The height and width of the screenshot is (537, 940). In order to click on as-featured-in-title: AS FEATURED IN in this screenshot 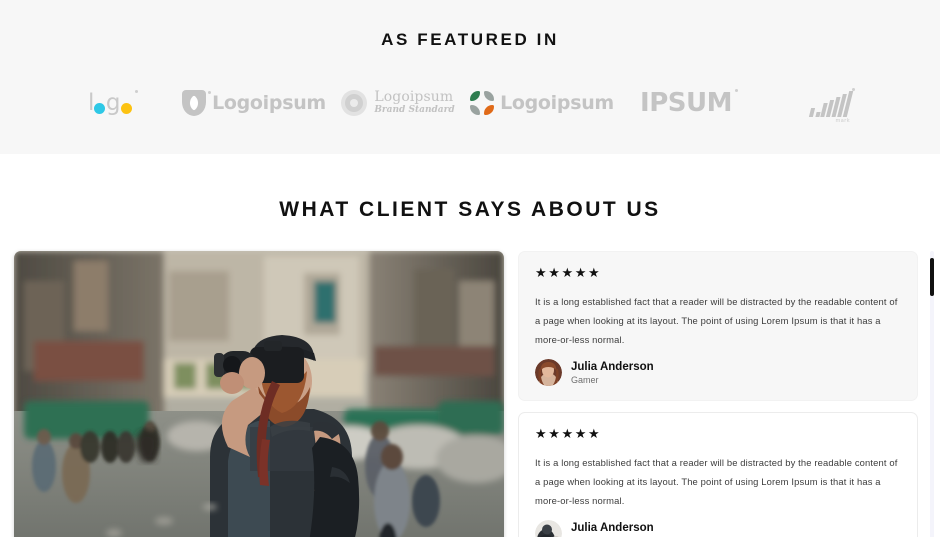, I will do `click(470, 39)`.